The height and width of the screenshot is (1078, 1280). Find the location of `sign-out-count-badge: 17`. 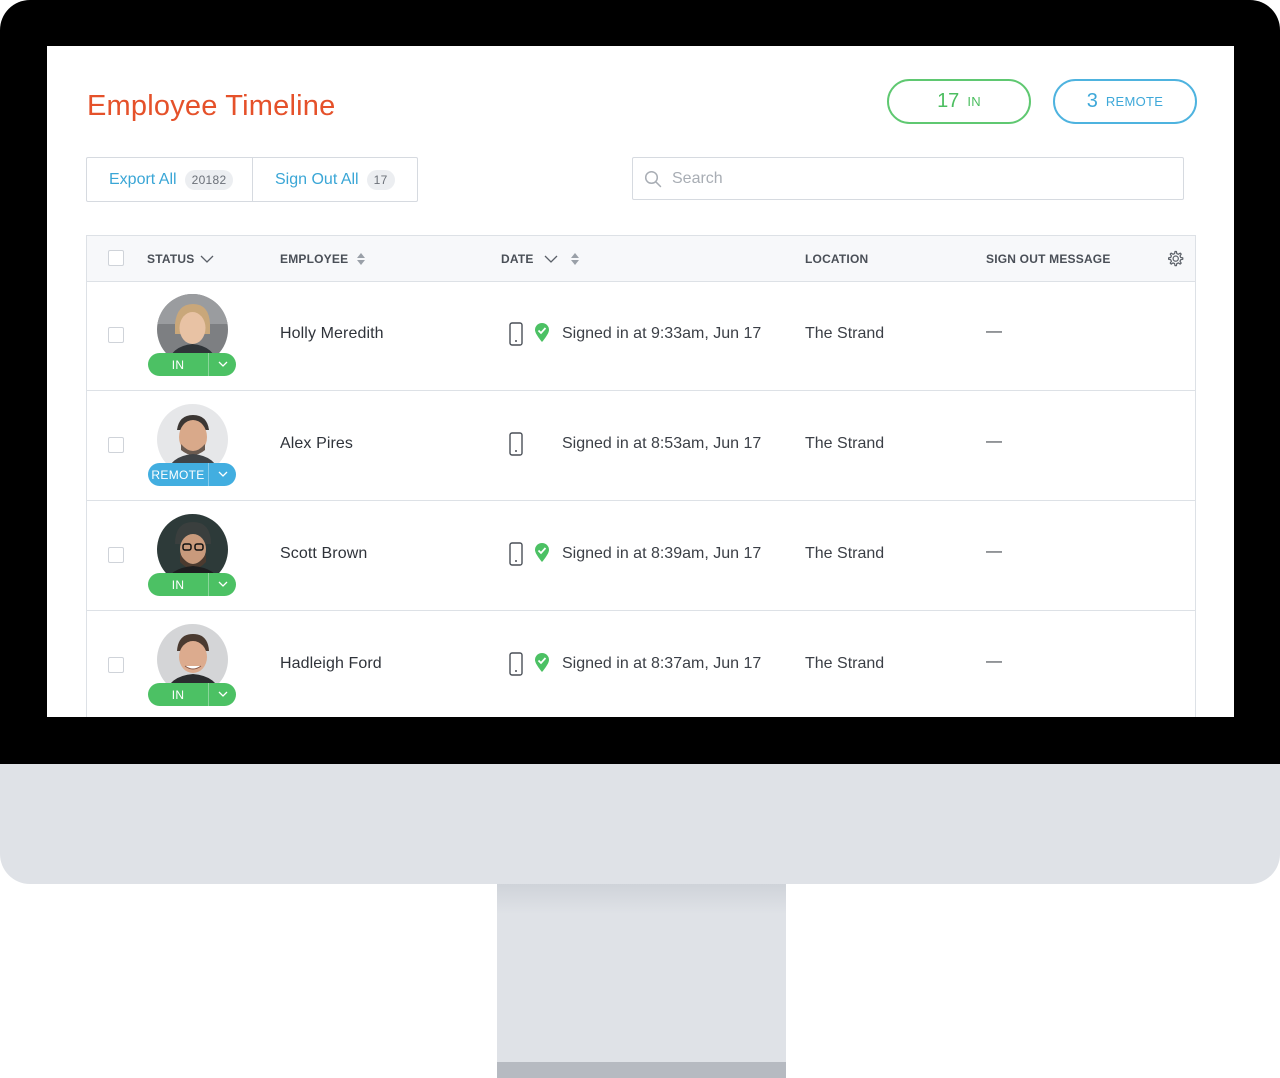

sign-out-count-badge: 17 is located at coordinates (380, 179).